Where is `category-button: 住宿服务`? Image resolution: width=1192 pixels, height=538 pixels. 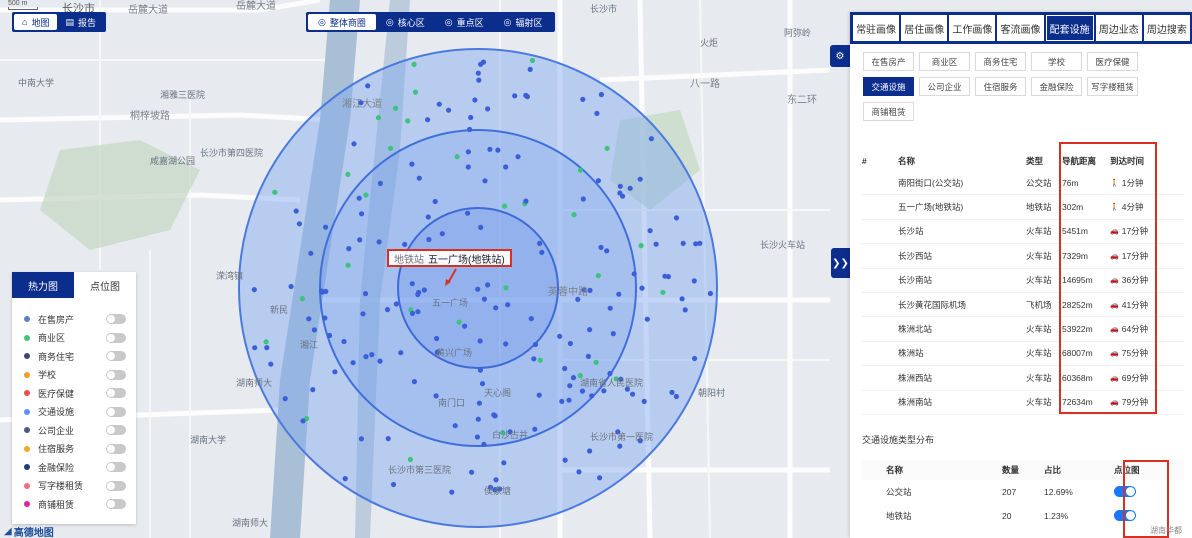 category-button: 住宿服务 is located at coordinates (1000, 86).